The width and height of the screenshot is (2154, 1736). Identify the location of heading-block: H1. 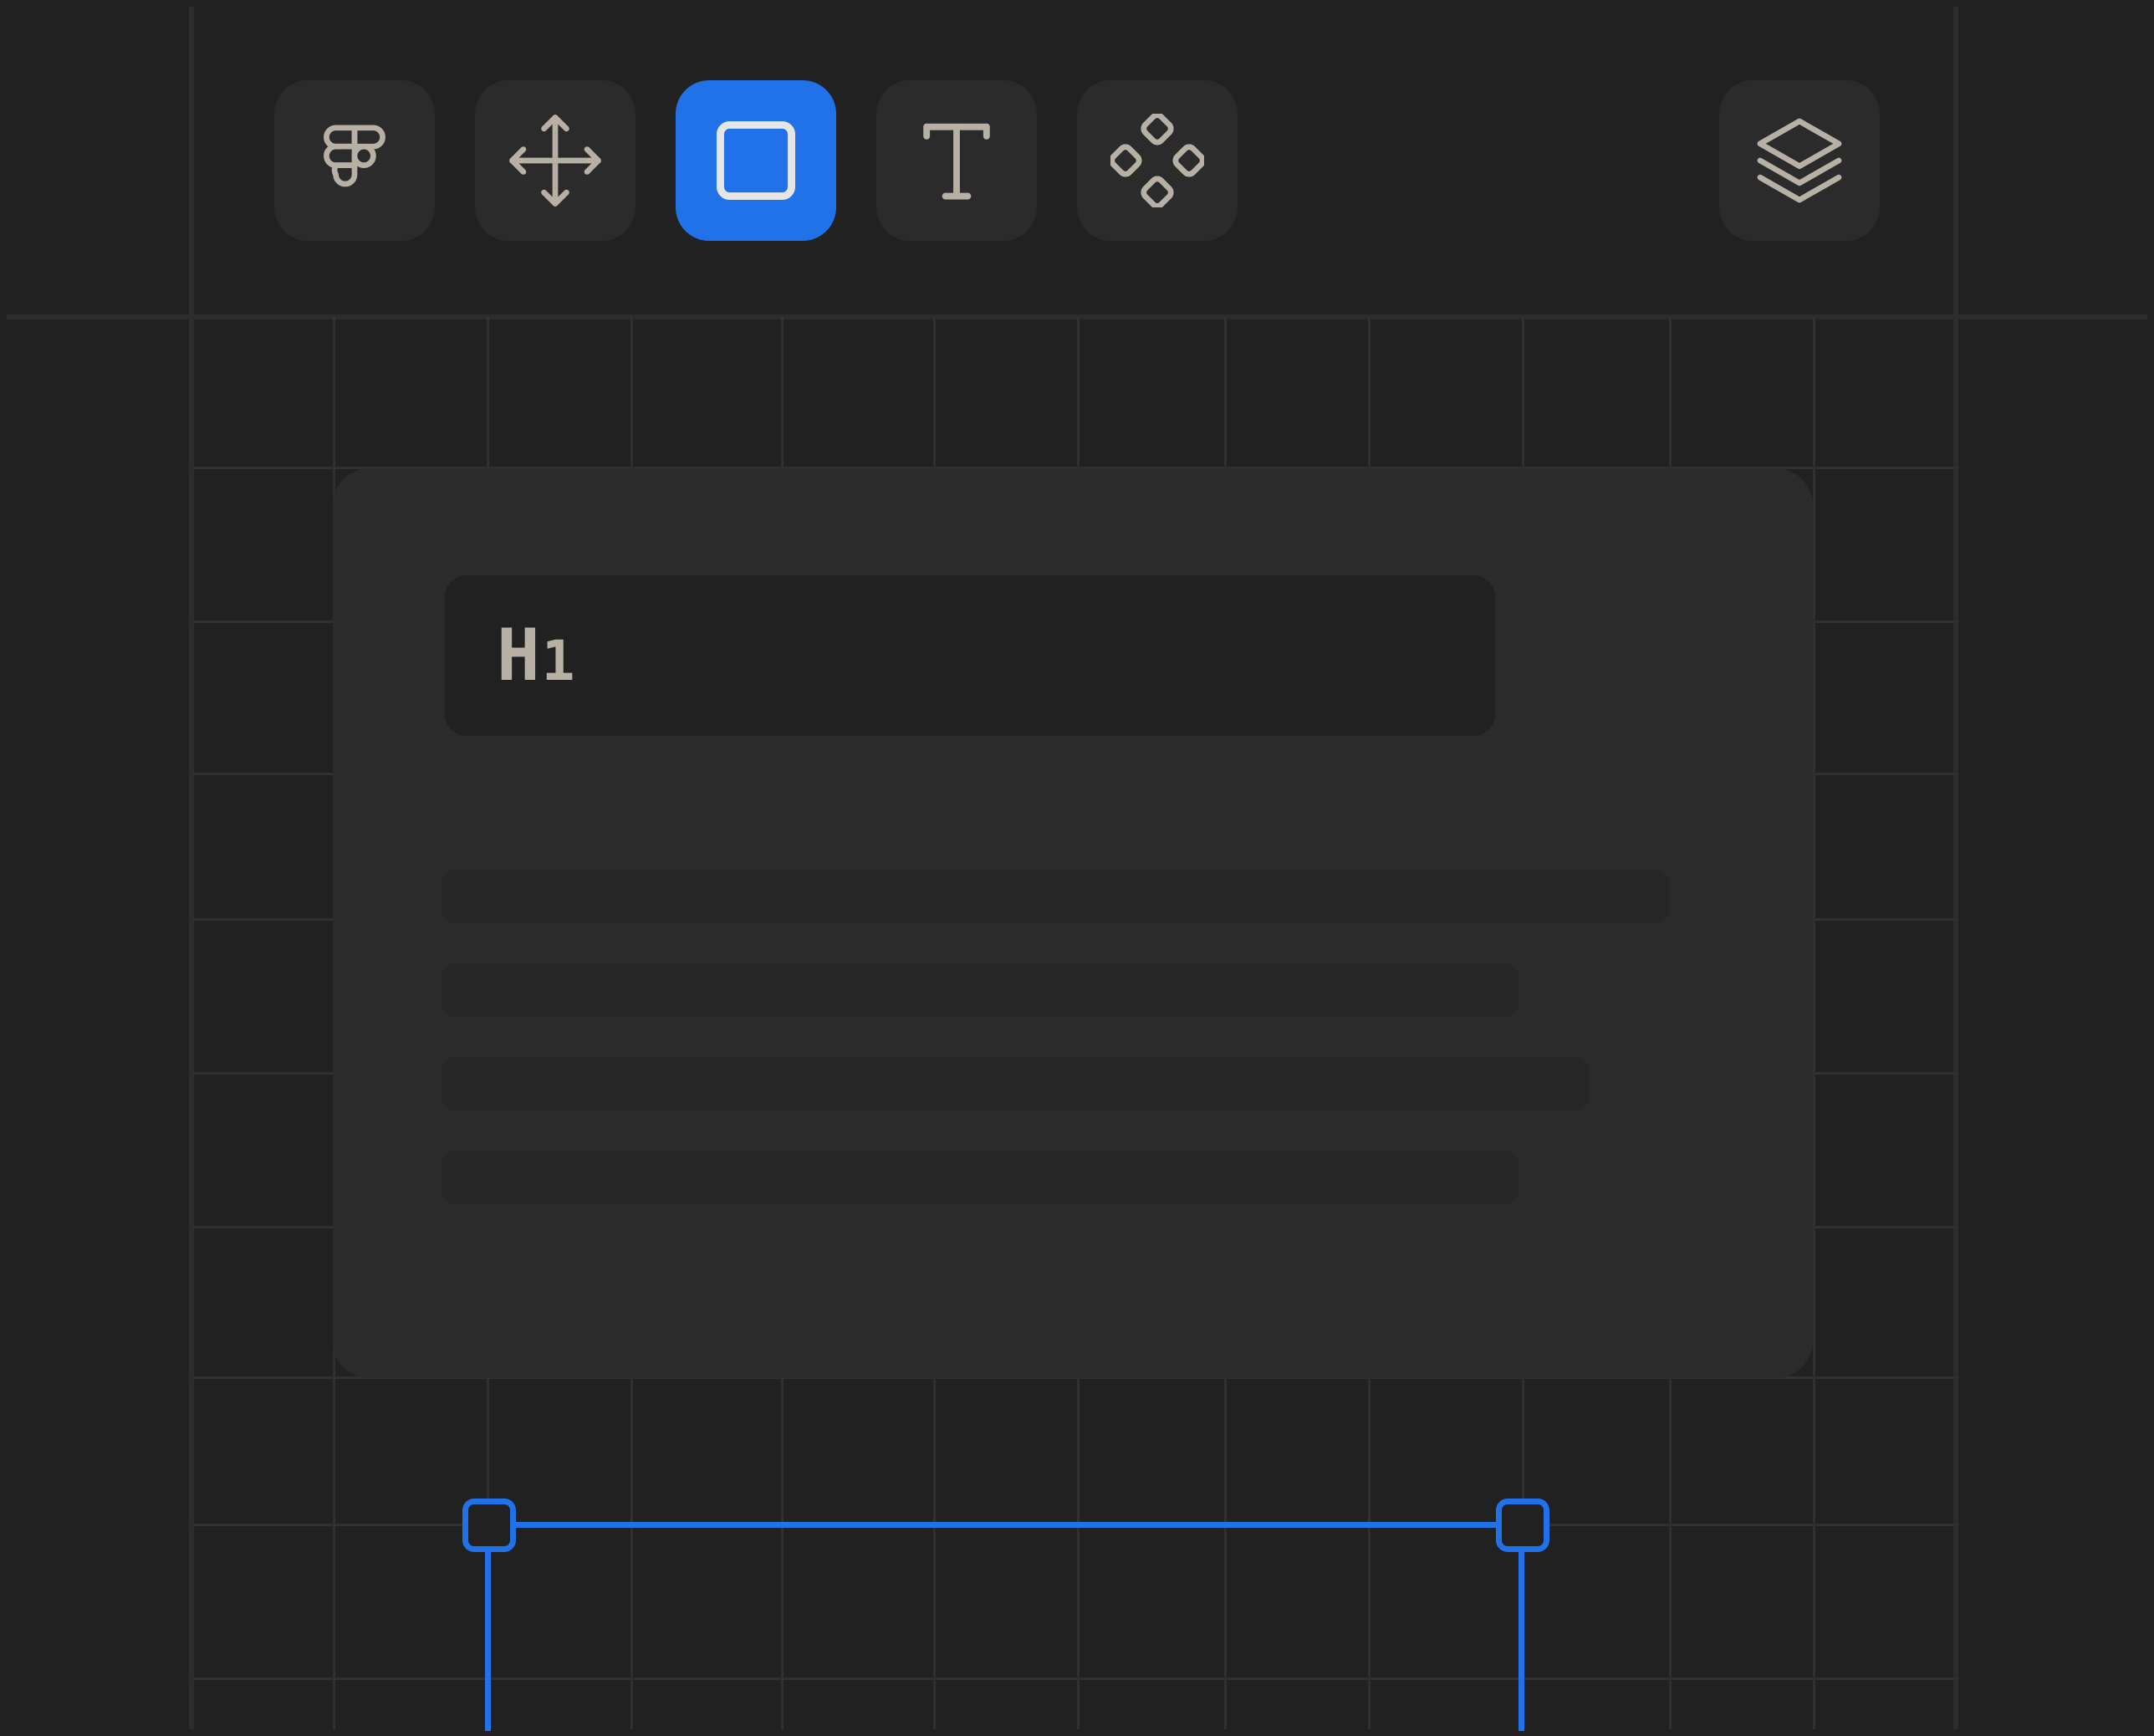
(970, 655).